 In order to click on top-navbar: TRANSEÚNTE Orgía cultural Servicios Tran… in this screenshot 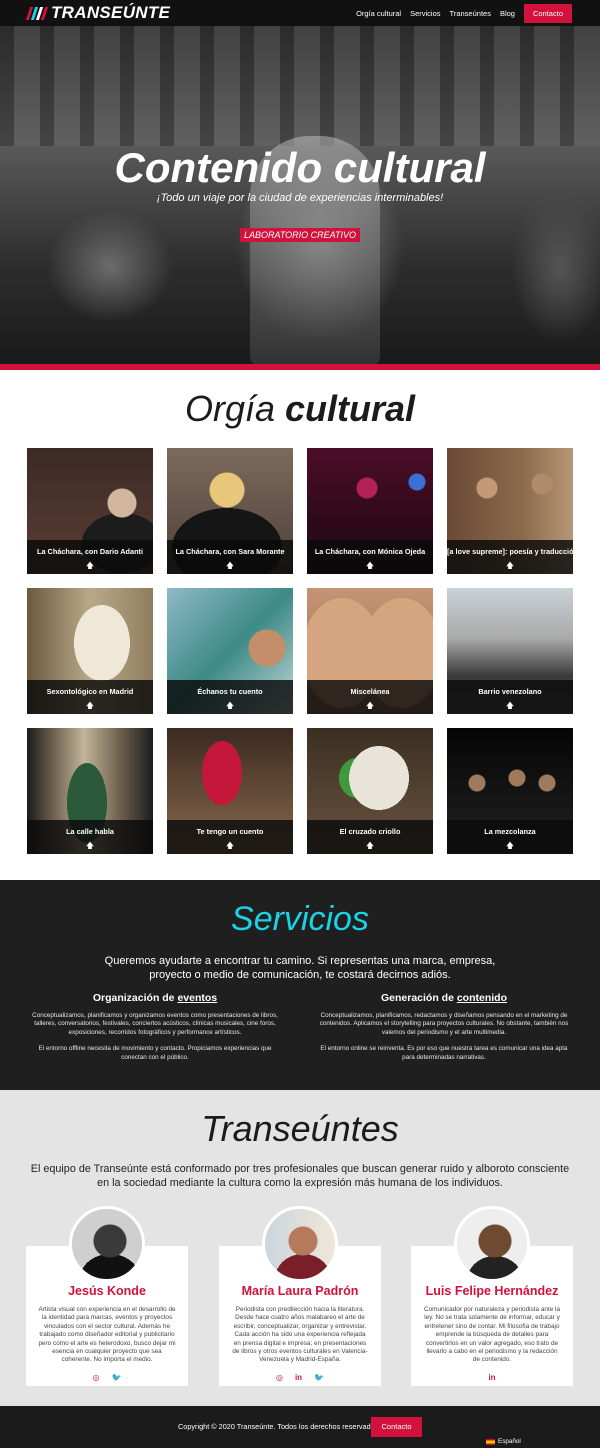, I will do `click(300, 13)`.